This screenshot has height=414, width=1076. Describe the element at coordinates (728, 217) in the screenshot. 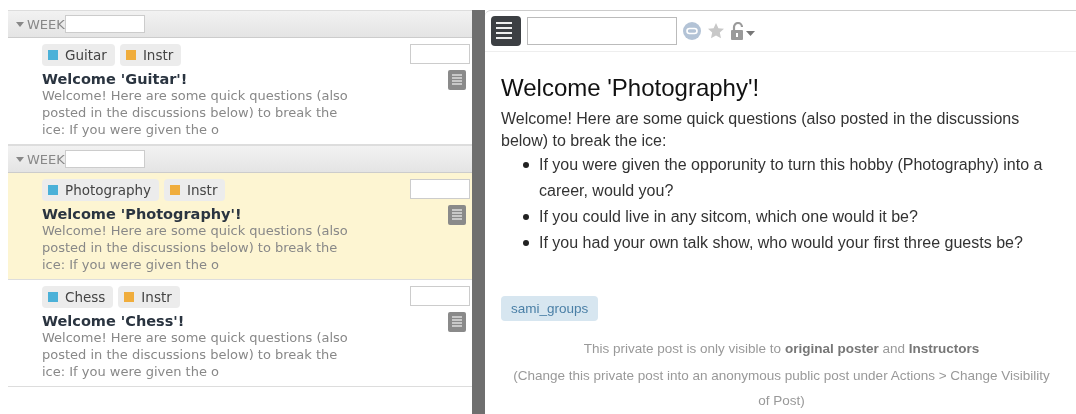

I see `list-item-text: If you could live in any sitcom, which one would it be?` at that location.